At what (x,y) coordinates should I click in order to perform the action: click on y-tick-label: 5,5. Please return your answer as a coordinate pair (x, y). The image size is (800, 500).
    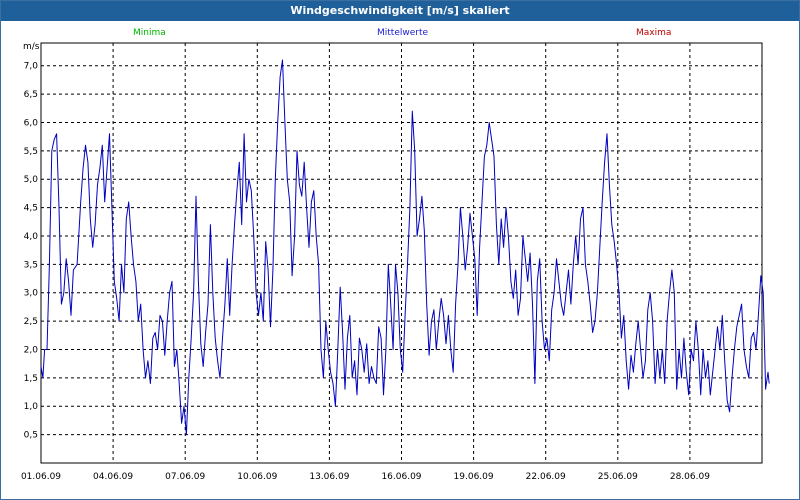
    Looking at the image, I should click on (31, 152).